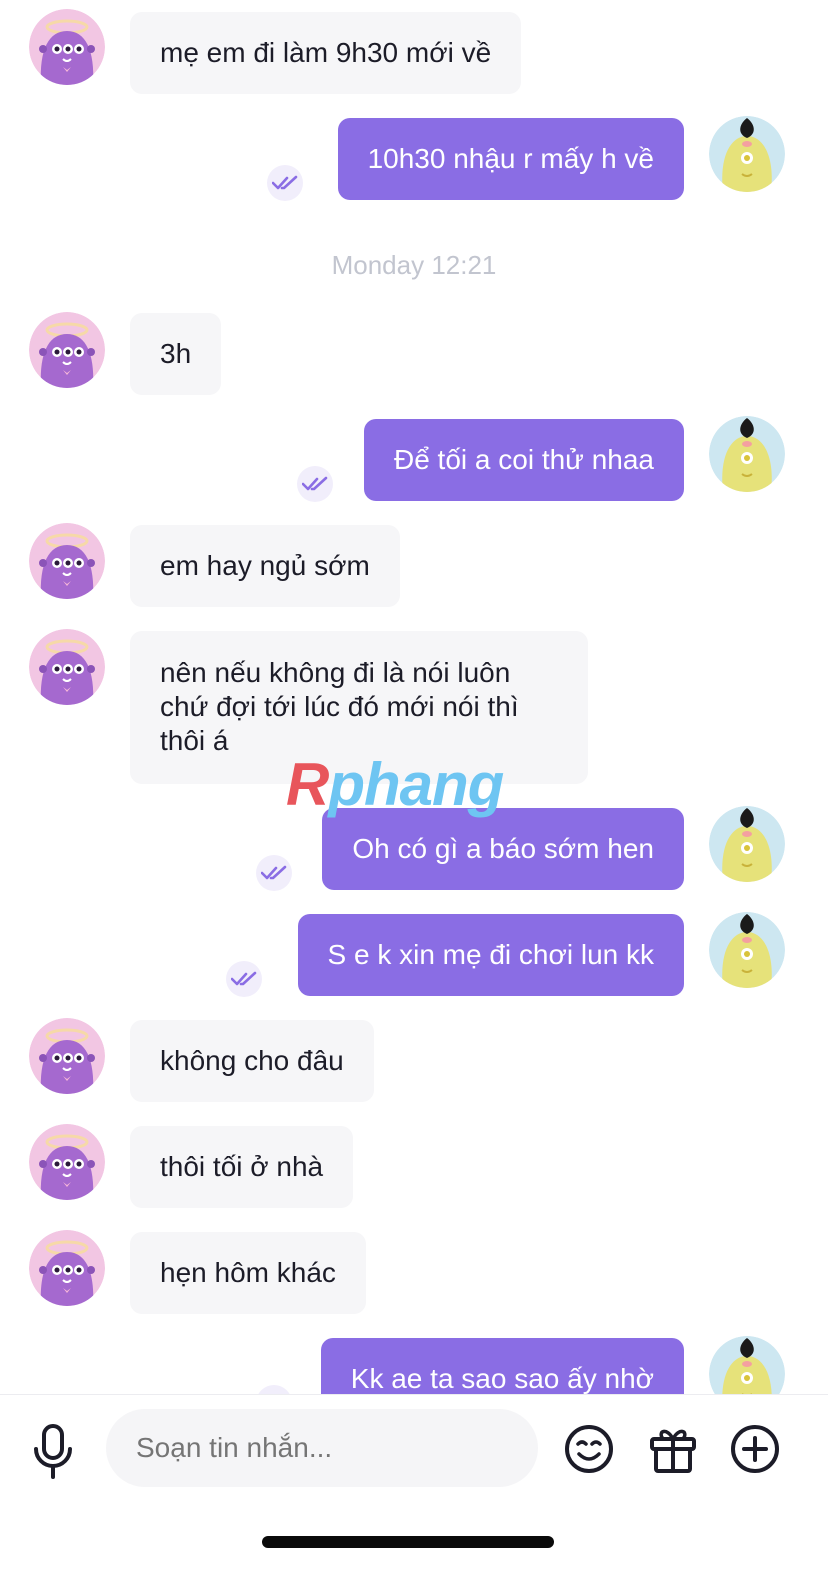  What do you see at coordinates (510, 159) in the screenshot?
I see `outgoing-message: 10h30 nhậu r mấy h về` at bounding box center [510, 159].